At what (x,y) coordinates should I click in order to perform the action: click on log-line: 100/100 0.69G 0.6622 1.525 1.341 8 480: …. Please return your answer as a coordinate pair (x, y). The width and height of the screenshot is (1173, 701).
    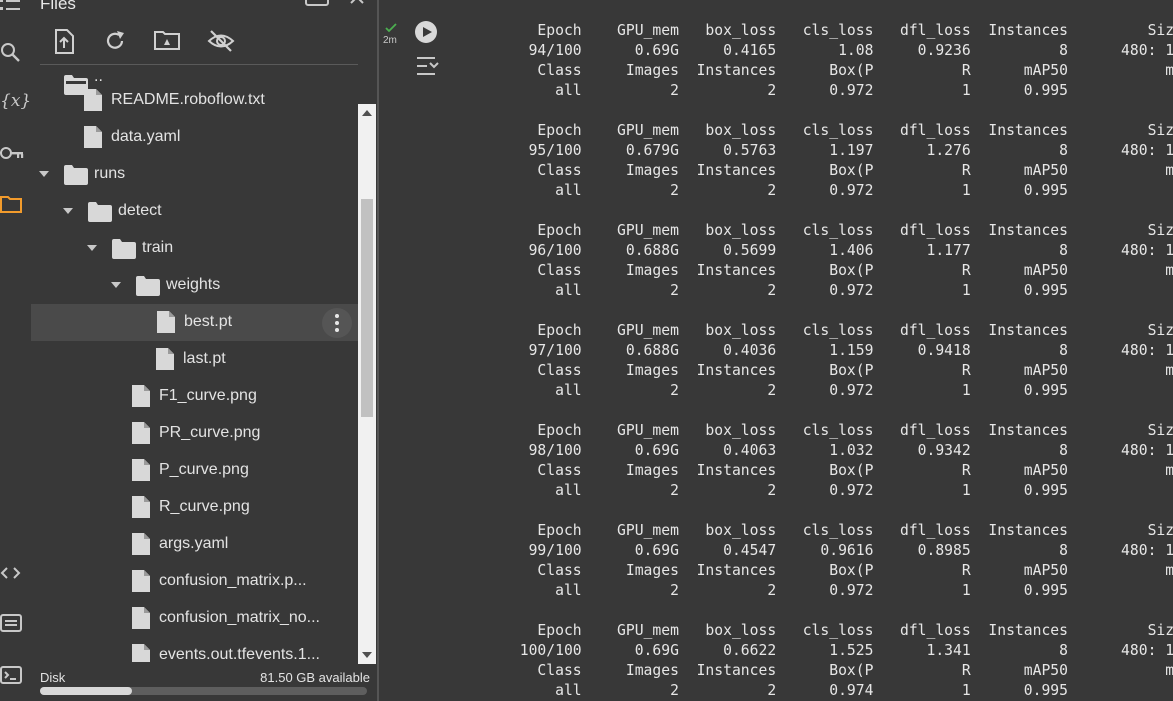
    Looking at the image, I should click on (811, 650).